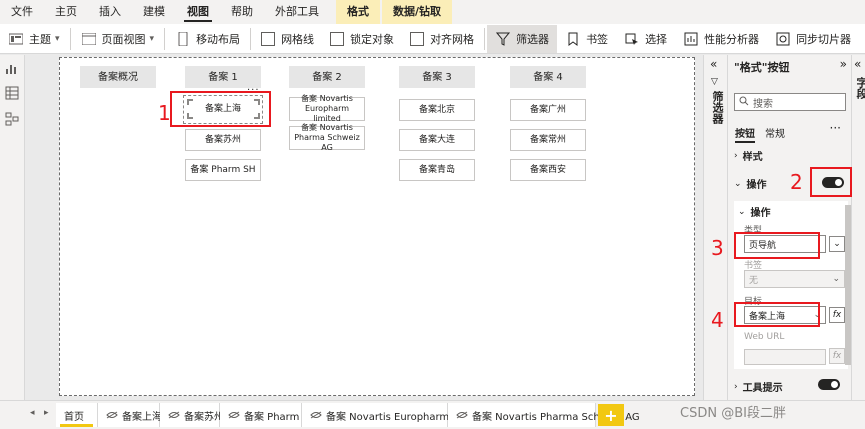 This screenshot has width=865, height=429. What do you see at coordinates (118, 39) in the screenshot?
I see `page-view-button: 页面视图 ▾` at bounding box center [118, 39].